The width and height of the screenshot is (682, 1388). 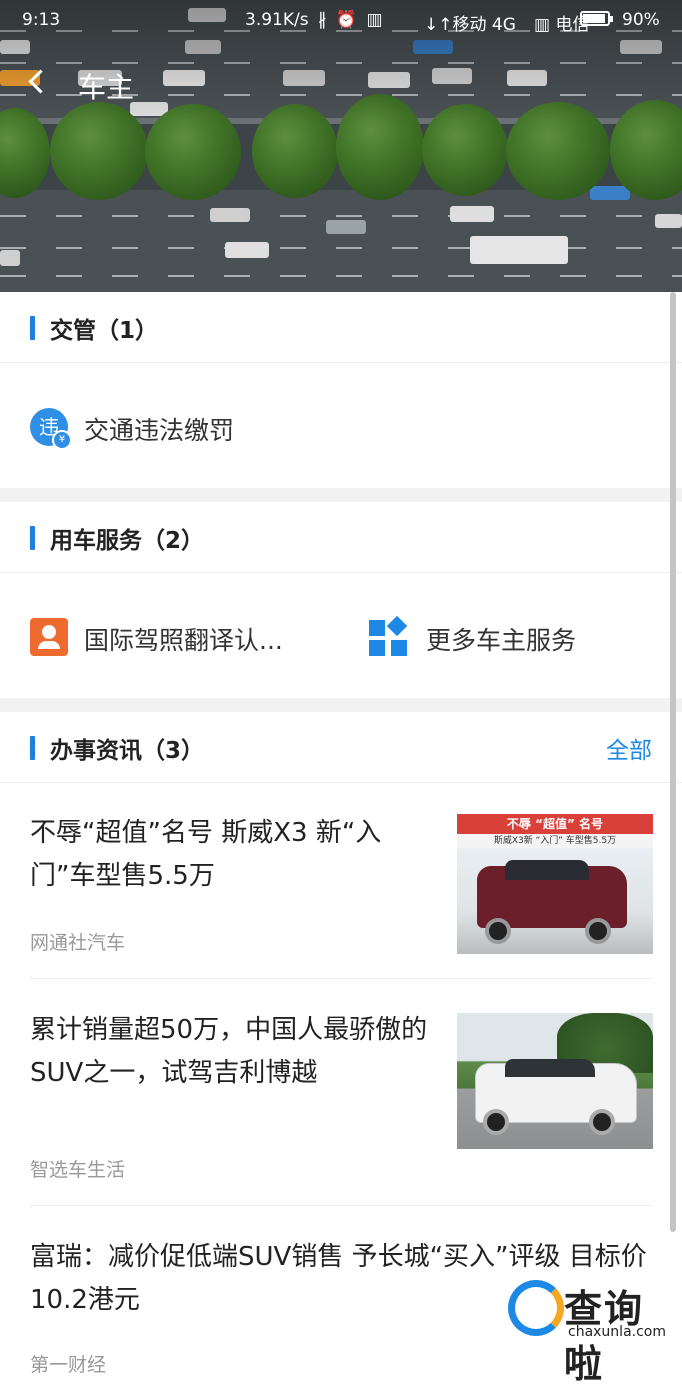 What do you see at coordinates (341, 83) in the screenshot?
I see `nav-bar: 车主` at bounding box center [341, 83].